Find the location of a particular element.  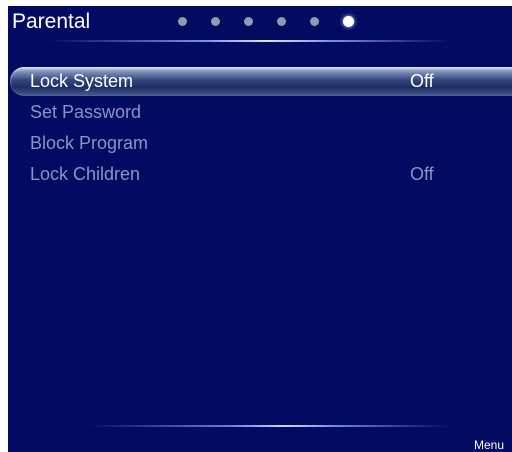

menu-item-block-program: Block Program is located at coordinates (260, 143).